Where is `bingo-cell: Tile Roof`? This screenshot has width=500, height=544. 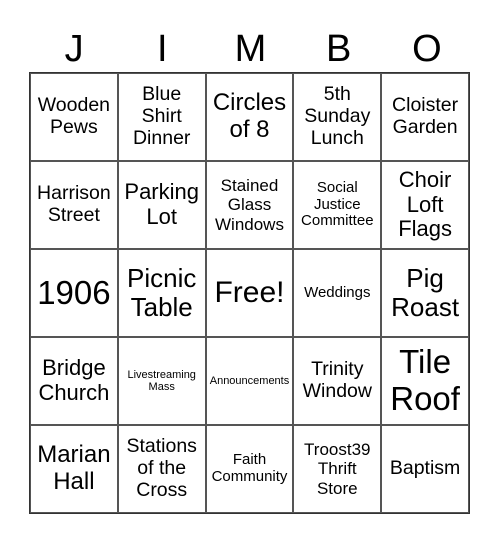 bingo-cell: Tile Roof is located at coordinates (425, 381).